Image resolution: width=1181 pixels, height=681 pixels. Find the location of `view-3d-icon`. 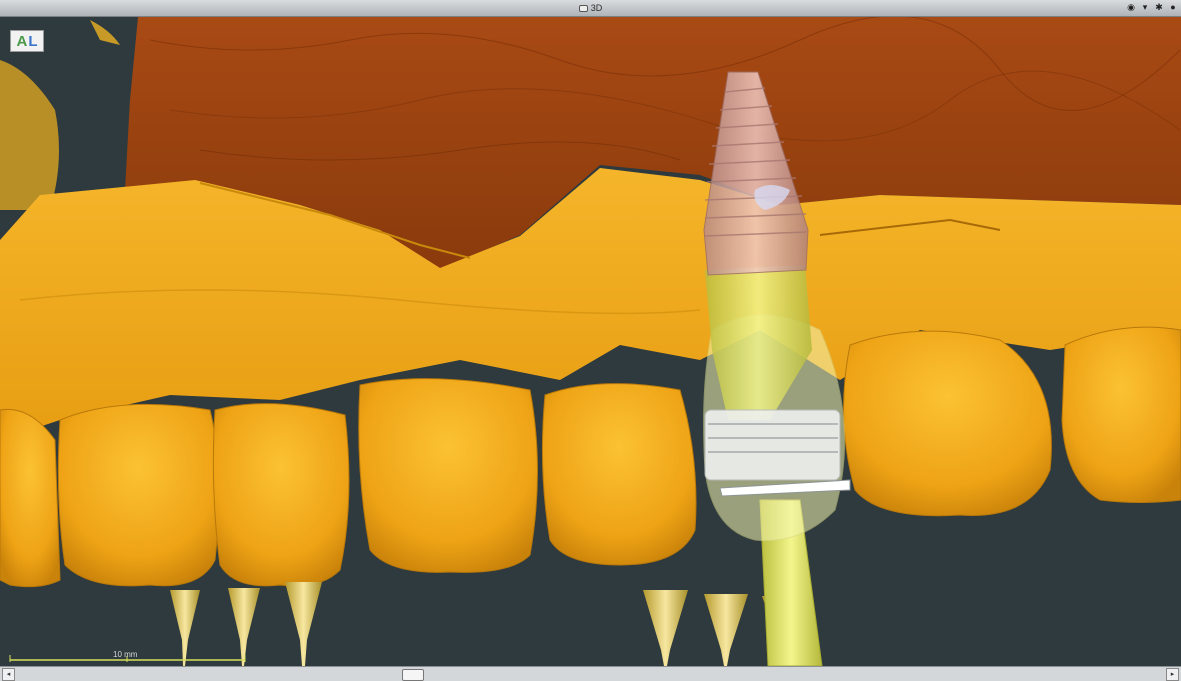

view-3d-icon is located at coordinates (583, 8).